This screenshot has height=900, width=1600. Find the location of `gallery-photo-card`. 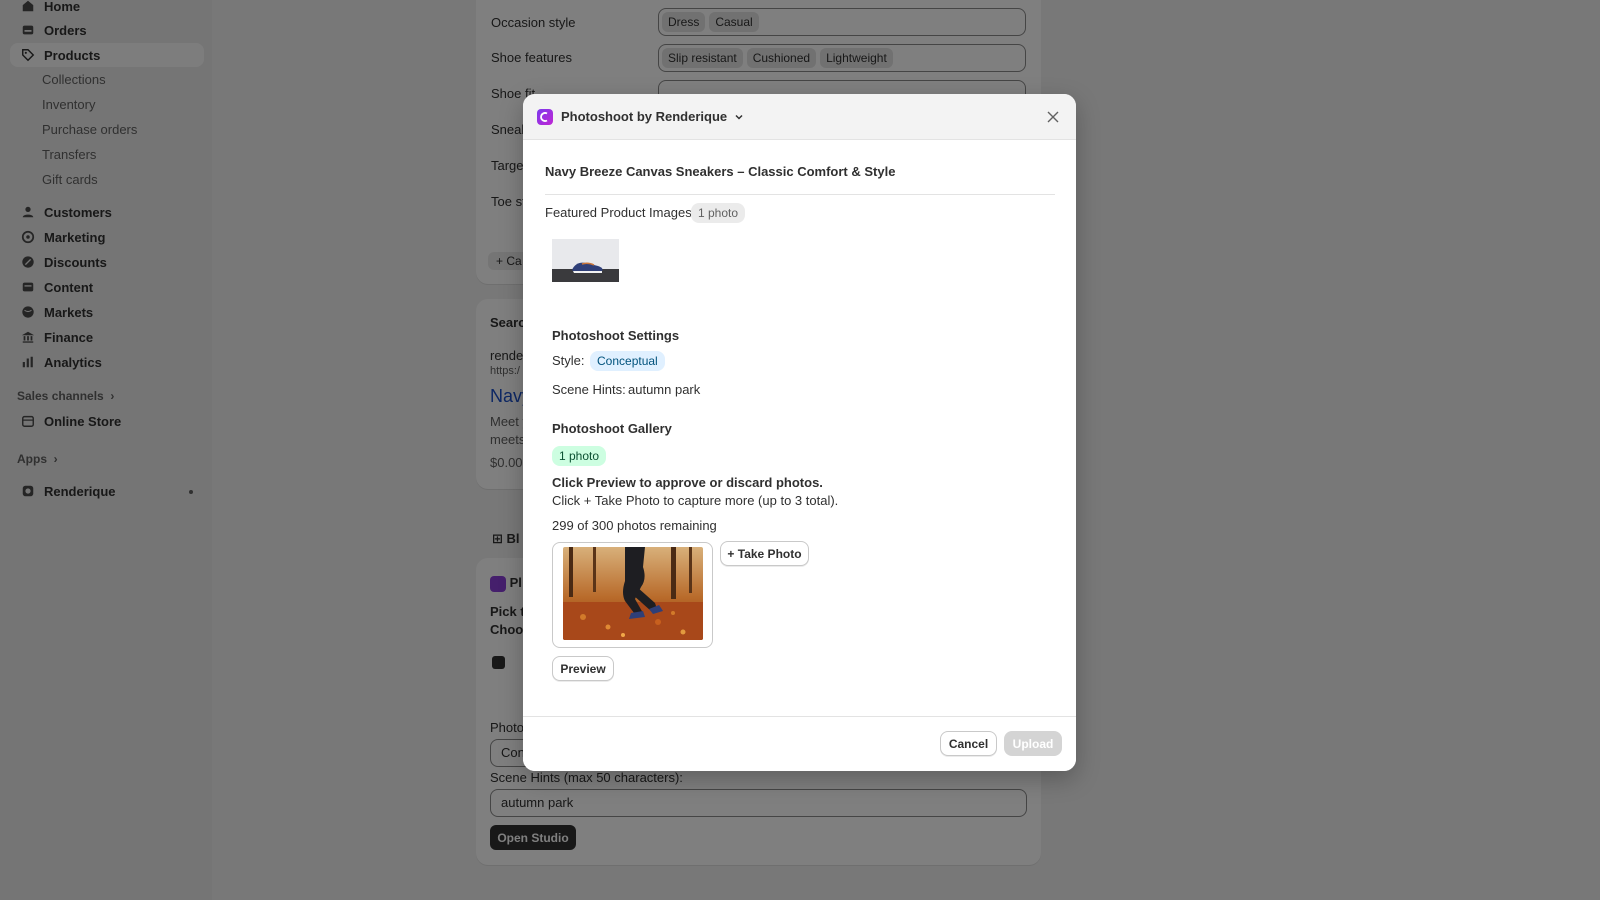

gallery-photo-card is located at coordinates (632, 595).